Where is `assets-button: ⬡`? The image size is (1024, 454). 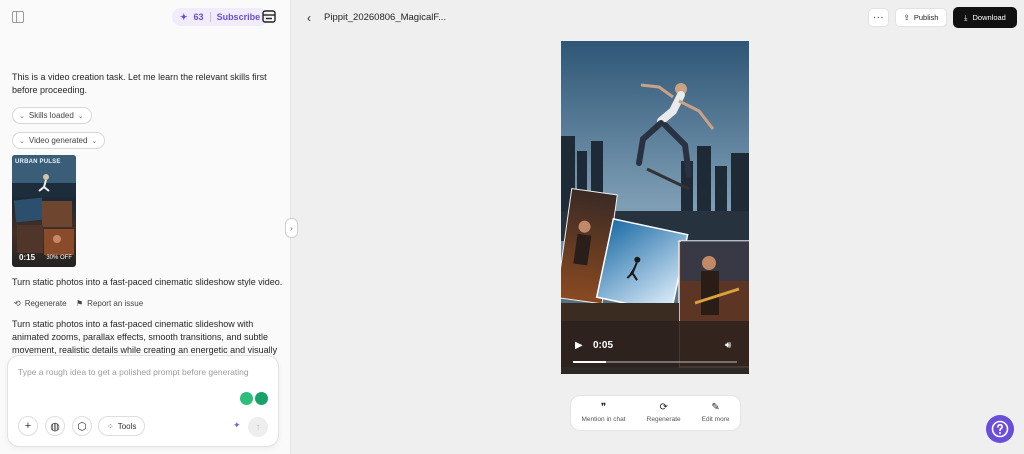
assets-button: ⬡ is located at coordinates (82, 426).